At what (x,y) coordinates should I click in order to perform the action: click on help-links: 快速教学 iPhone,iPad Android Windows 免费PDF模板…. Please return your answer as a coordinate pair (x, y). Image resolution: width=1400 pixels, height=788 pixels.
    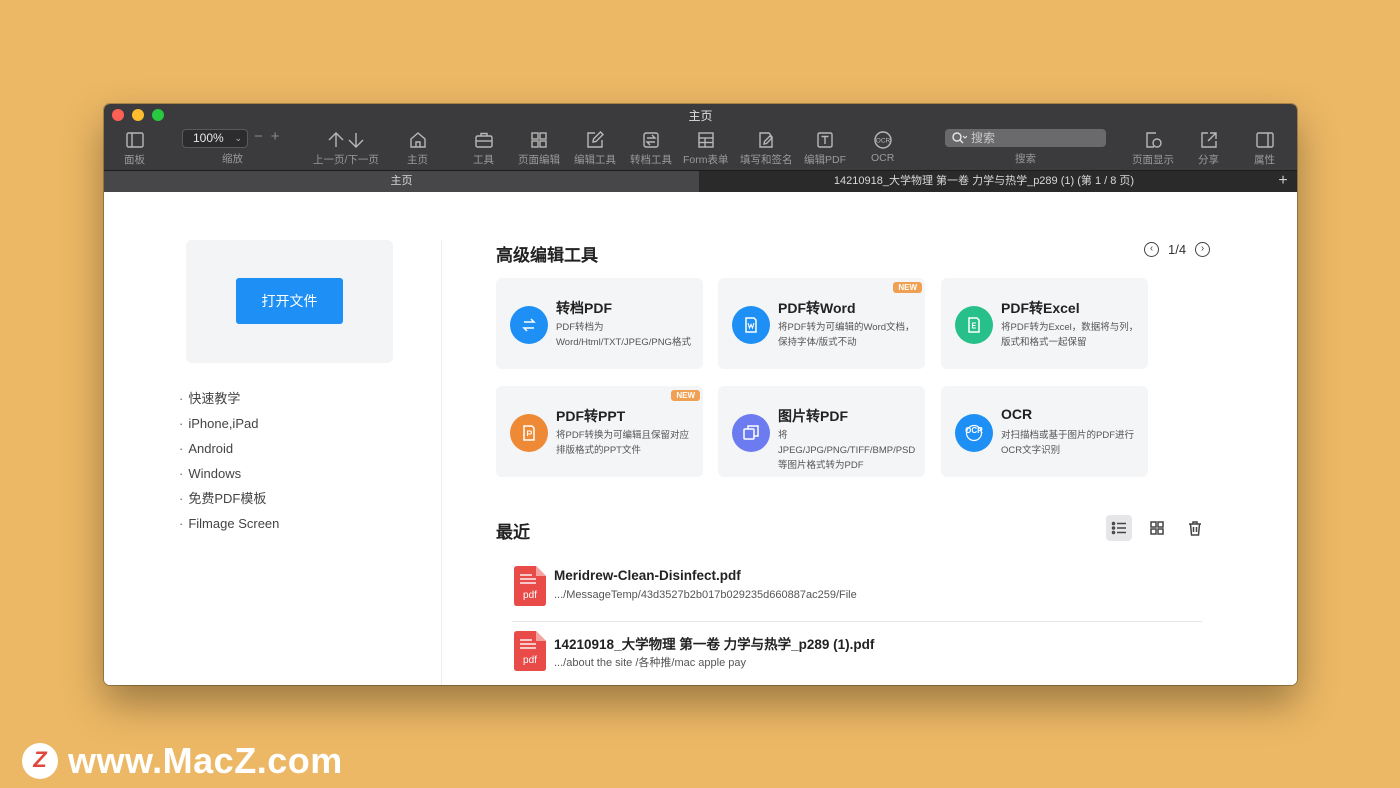
    Looking at the image, I should click on (229, 466).